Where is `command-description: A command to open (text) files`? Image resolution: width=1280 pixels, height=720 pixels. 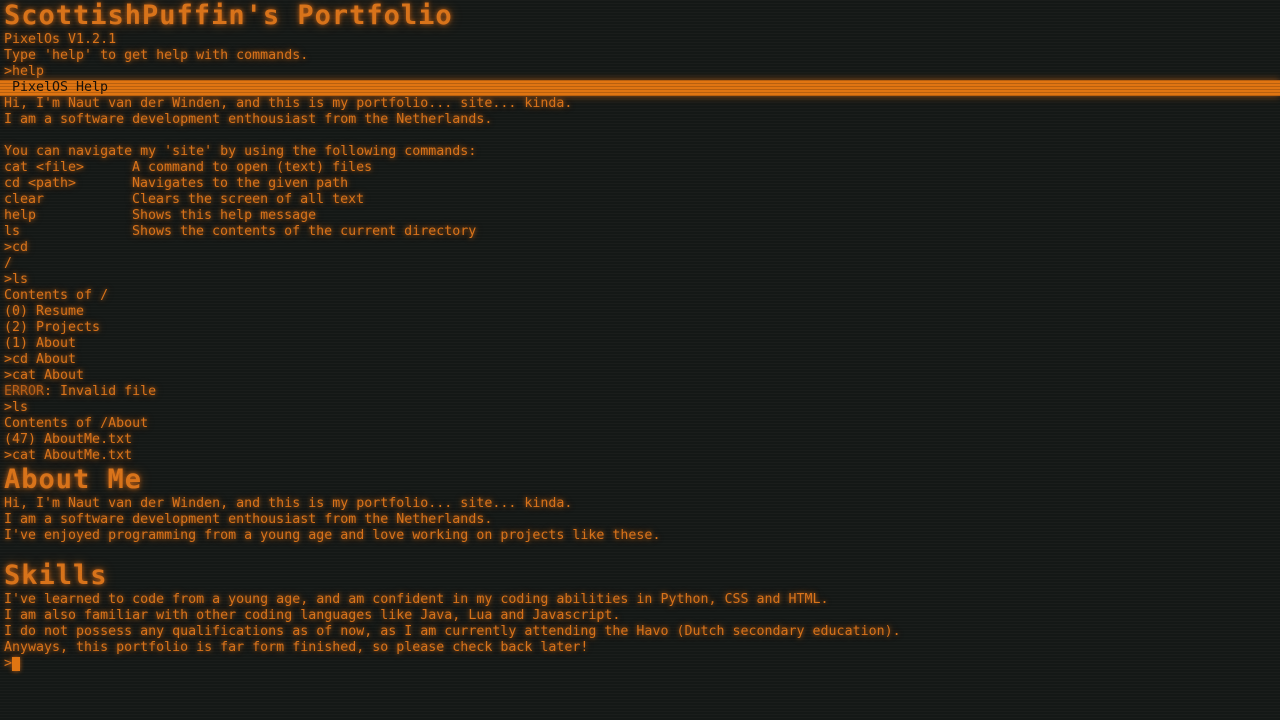
command-description: A command to open (text) files is located at coordinates (252, 167).